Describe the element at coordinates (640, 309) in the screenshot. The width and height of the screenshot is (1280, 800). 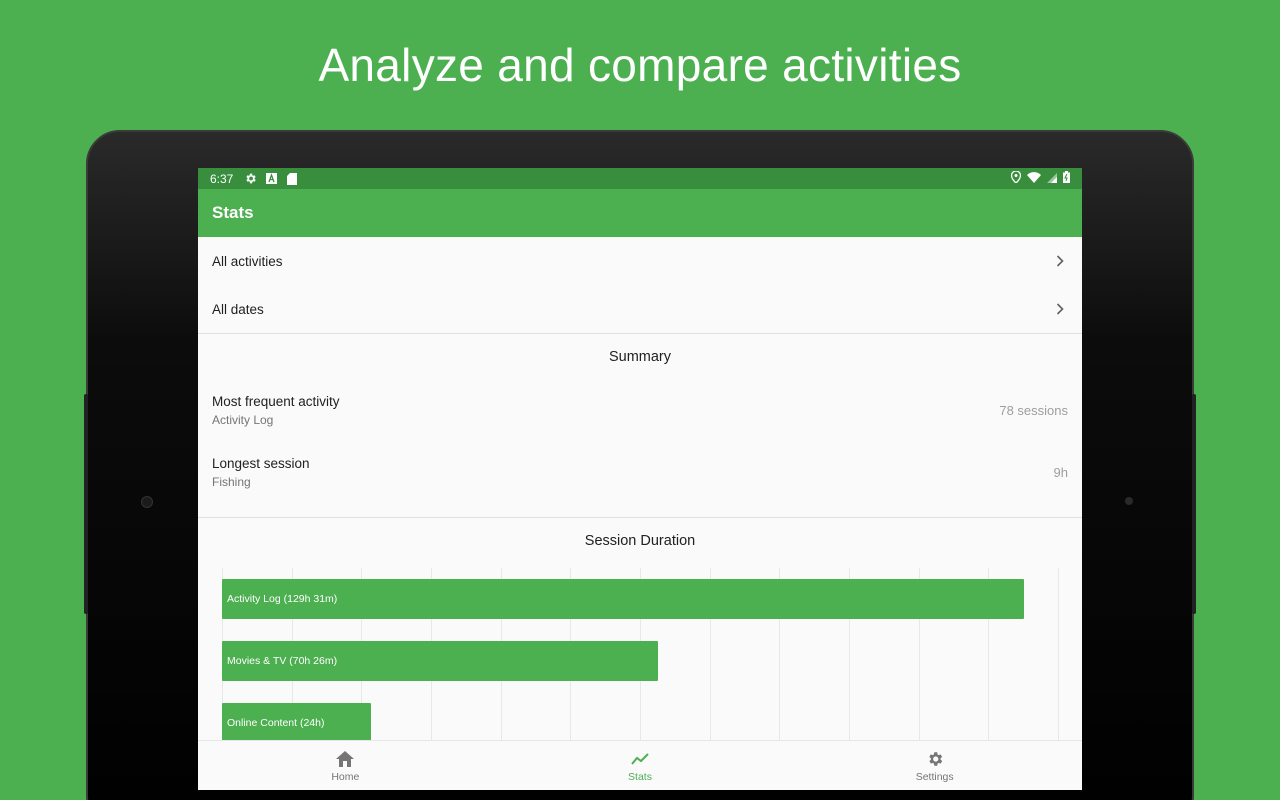
I see `date-filter-row: All dates` at that location.